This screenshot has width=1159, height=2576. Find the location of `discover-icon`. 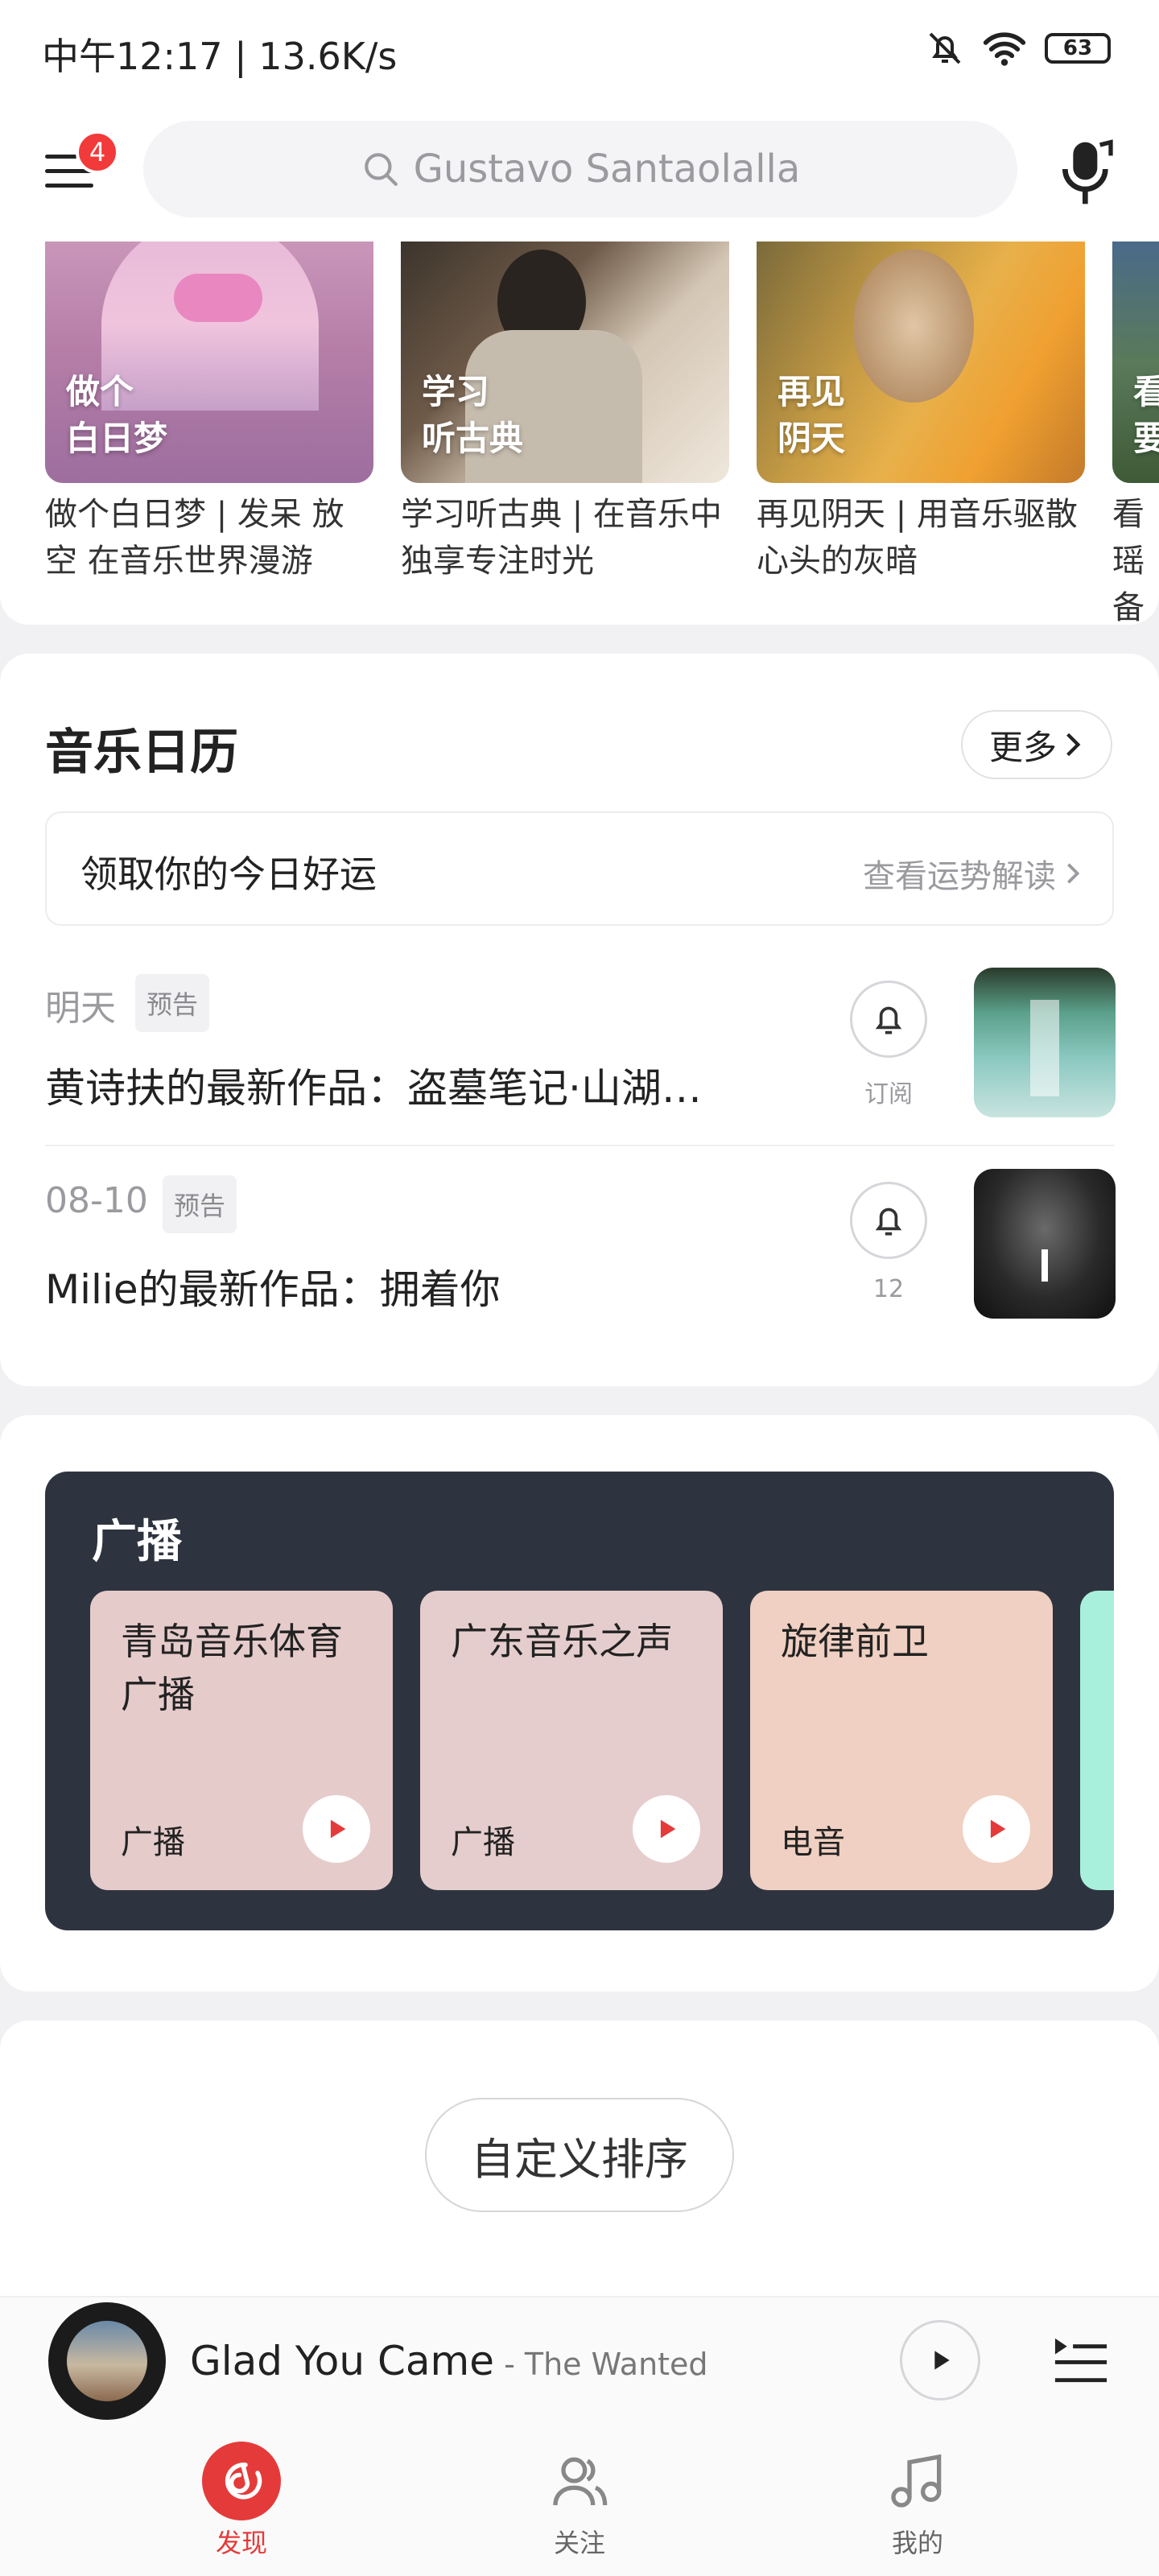

discover-icon is located at coordinates (241, 2481).